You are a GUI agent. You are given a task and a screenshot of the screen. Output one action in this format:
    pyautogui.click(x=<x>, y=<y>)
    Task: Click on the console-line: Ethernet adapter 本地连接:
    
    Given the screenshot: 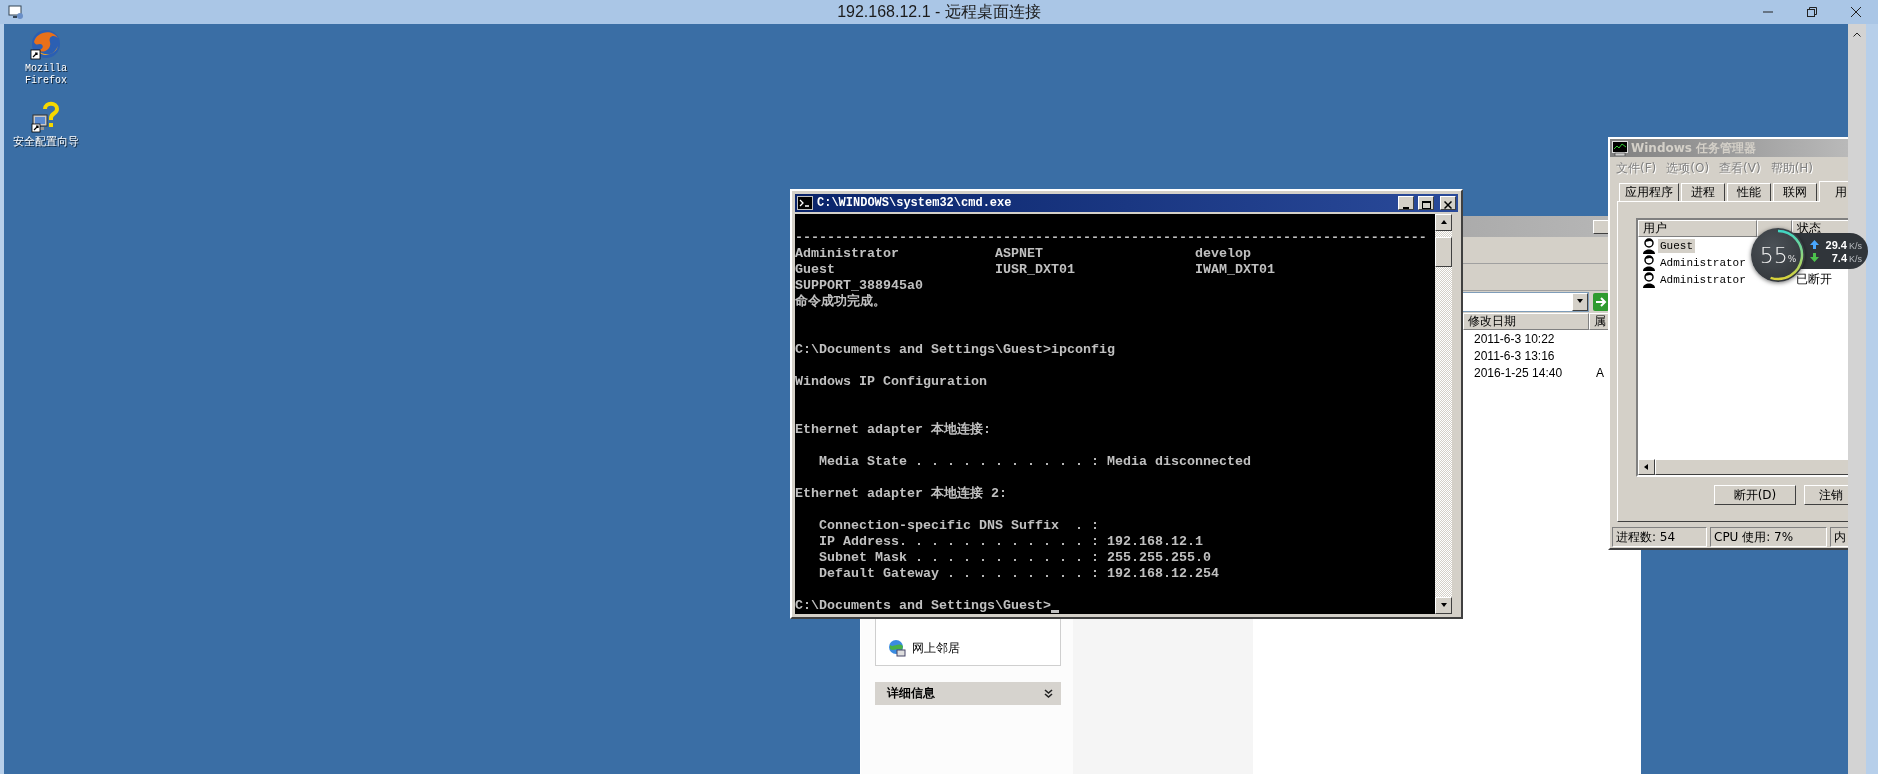 What is the action you would take?
    pyautogui.click(x=893, y=430)
    